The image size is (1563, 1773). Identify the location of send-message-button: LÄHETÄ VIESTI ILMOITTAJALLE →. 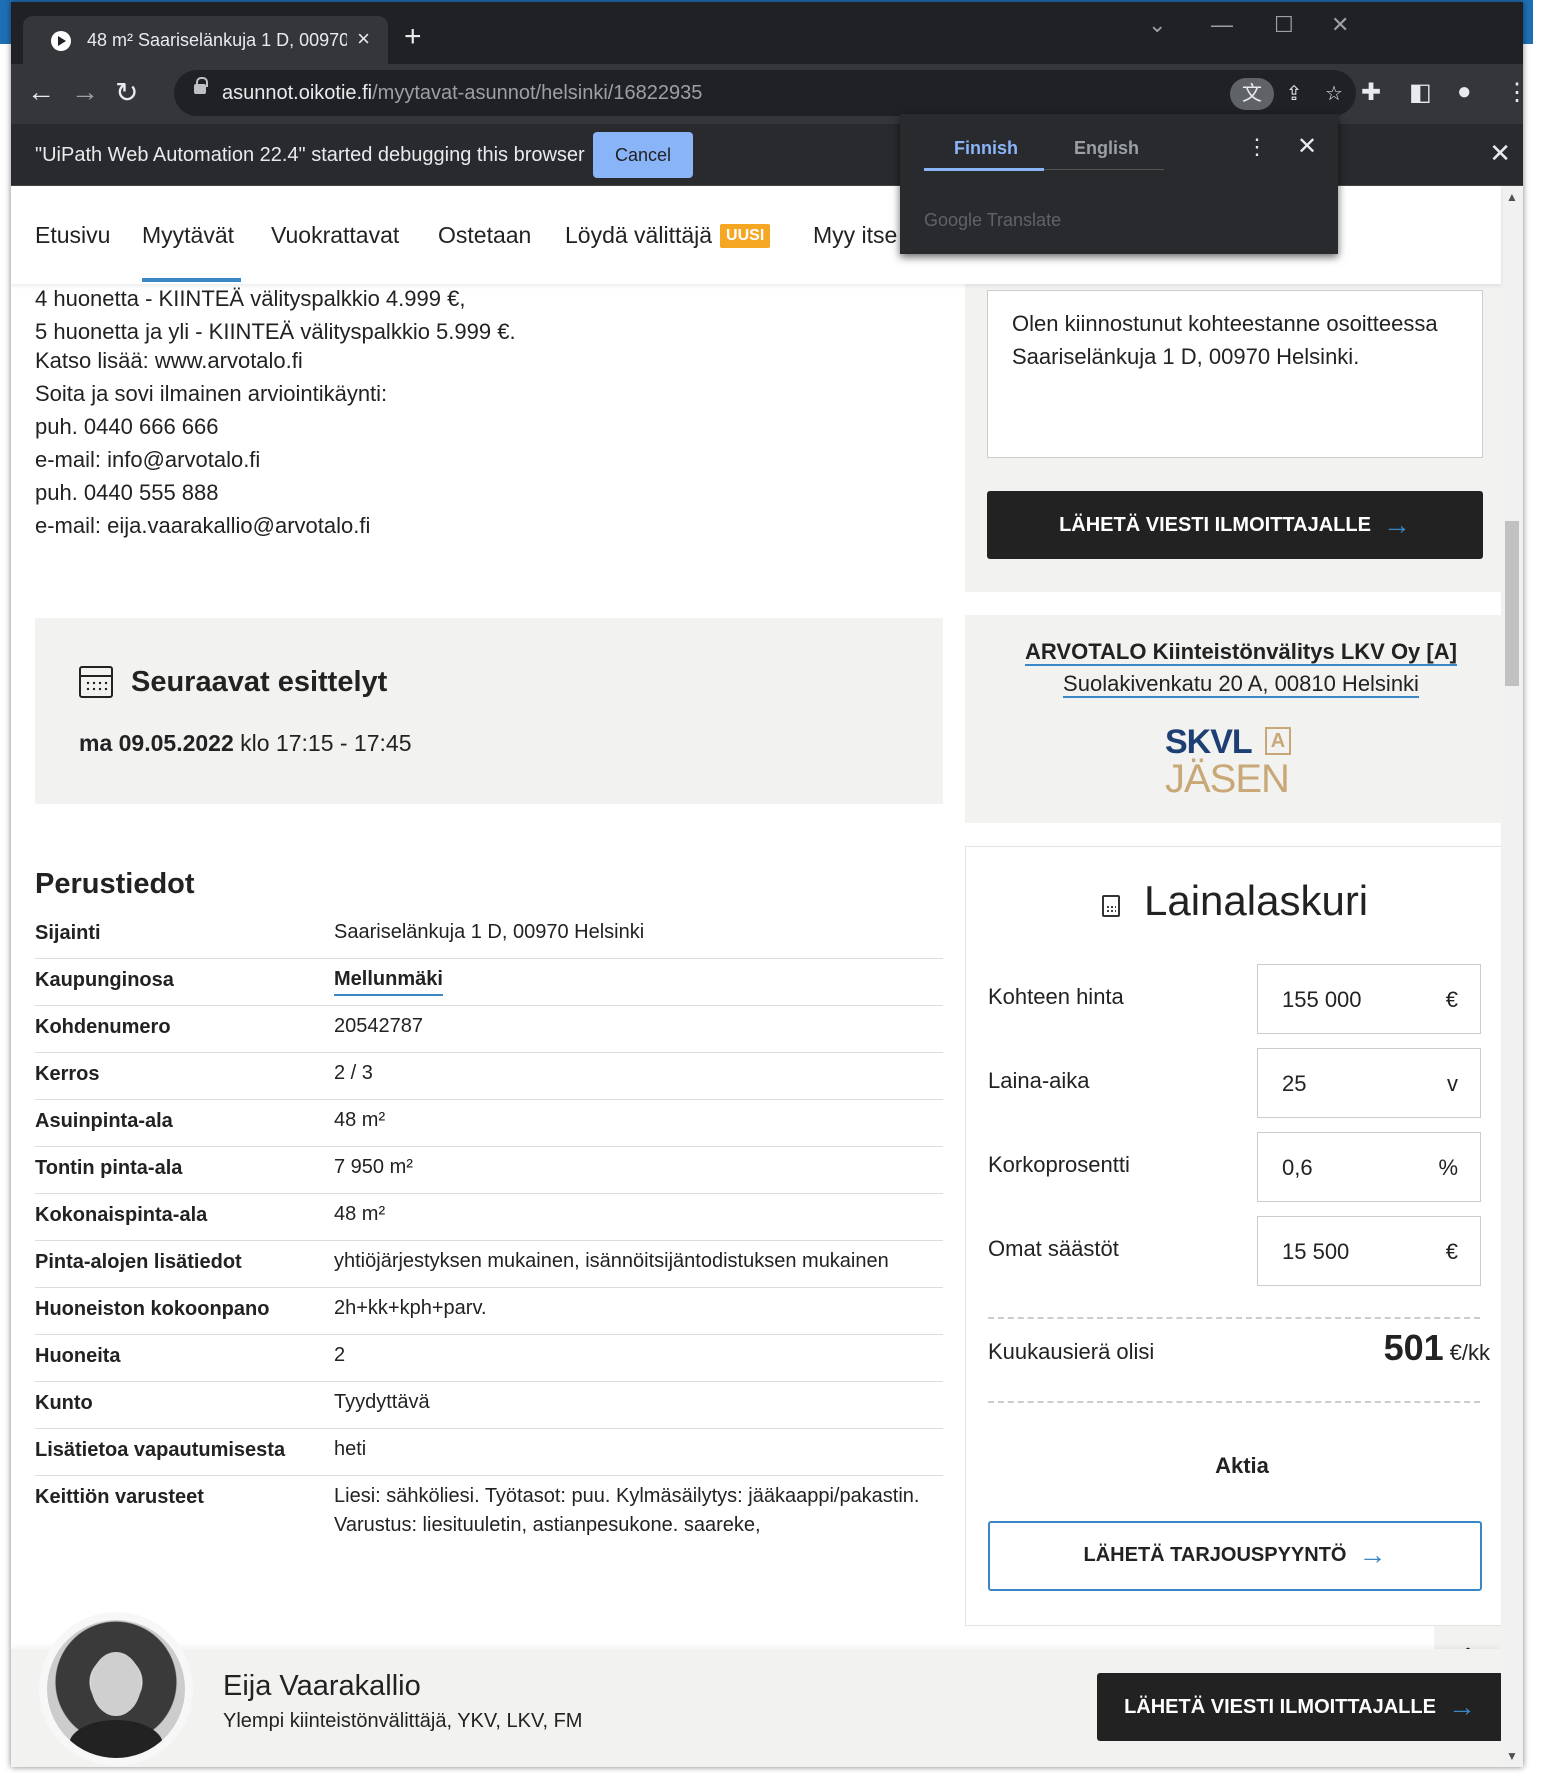
(1235, 525).